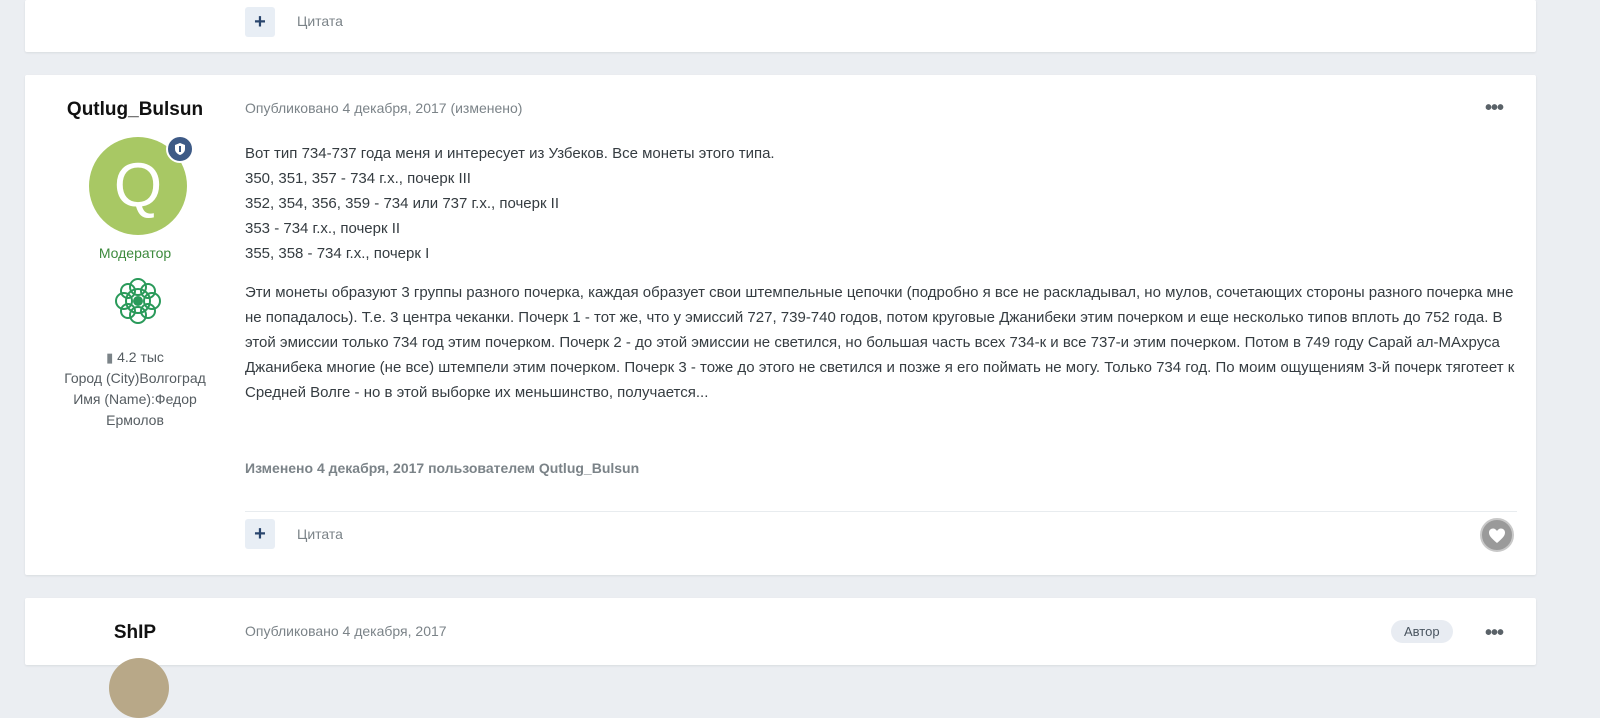 The width and height of the screenshot is (1600, 718). What do you see at coordinates (180, 149) in the screenshot?
I see `moderator-shield-icon` at bounding box center [180, 149].